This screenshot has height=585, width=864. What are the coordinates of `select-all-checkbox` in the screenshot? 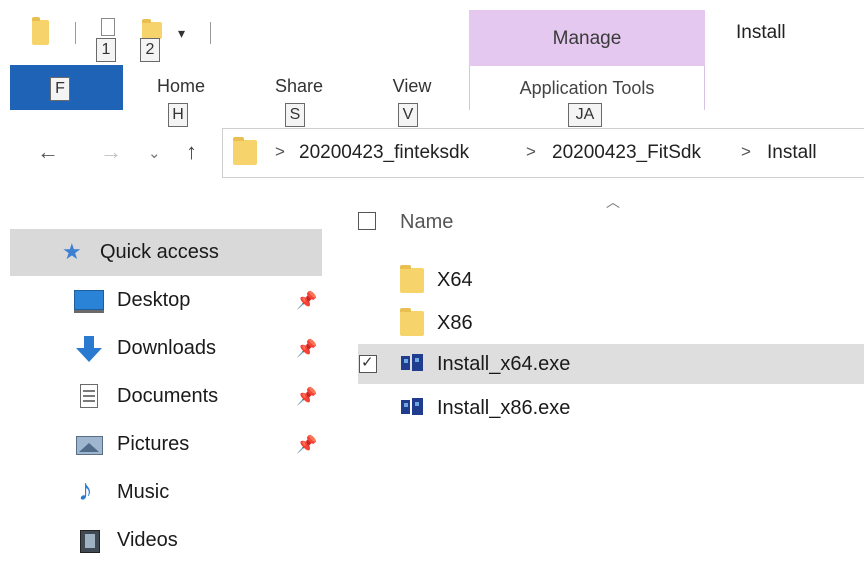 It's located at (367, 221).